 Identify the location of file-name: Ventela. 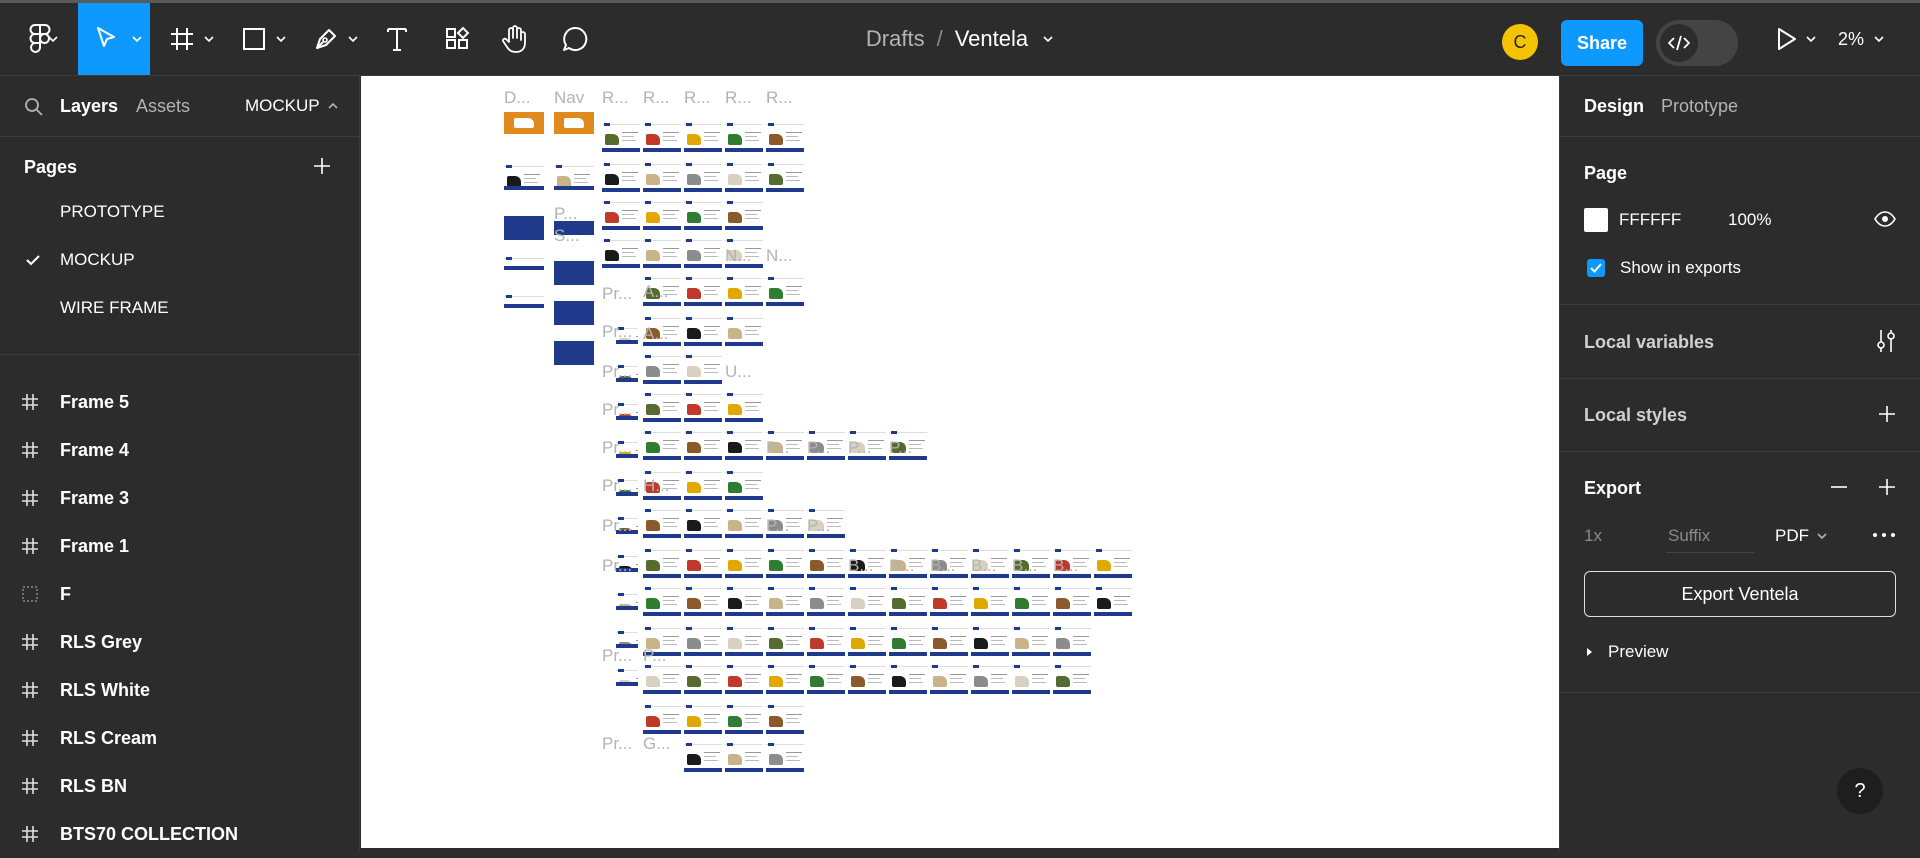
(991, 39).